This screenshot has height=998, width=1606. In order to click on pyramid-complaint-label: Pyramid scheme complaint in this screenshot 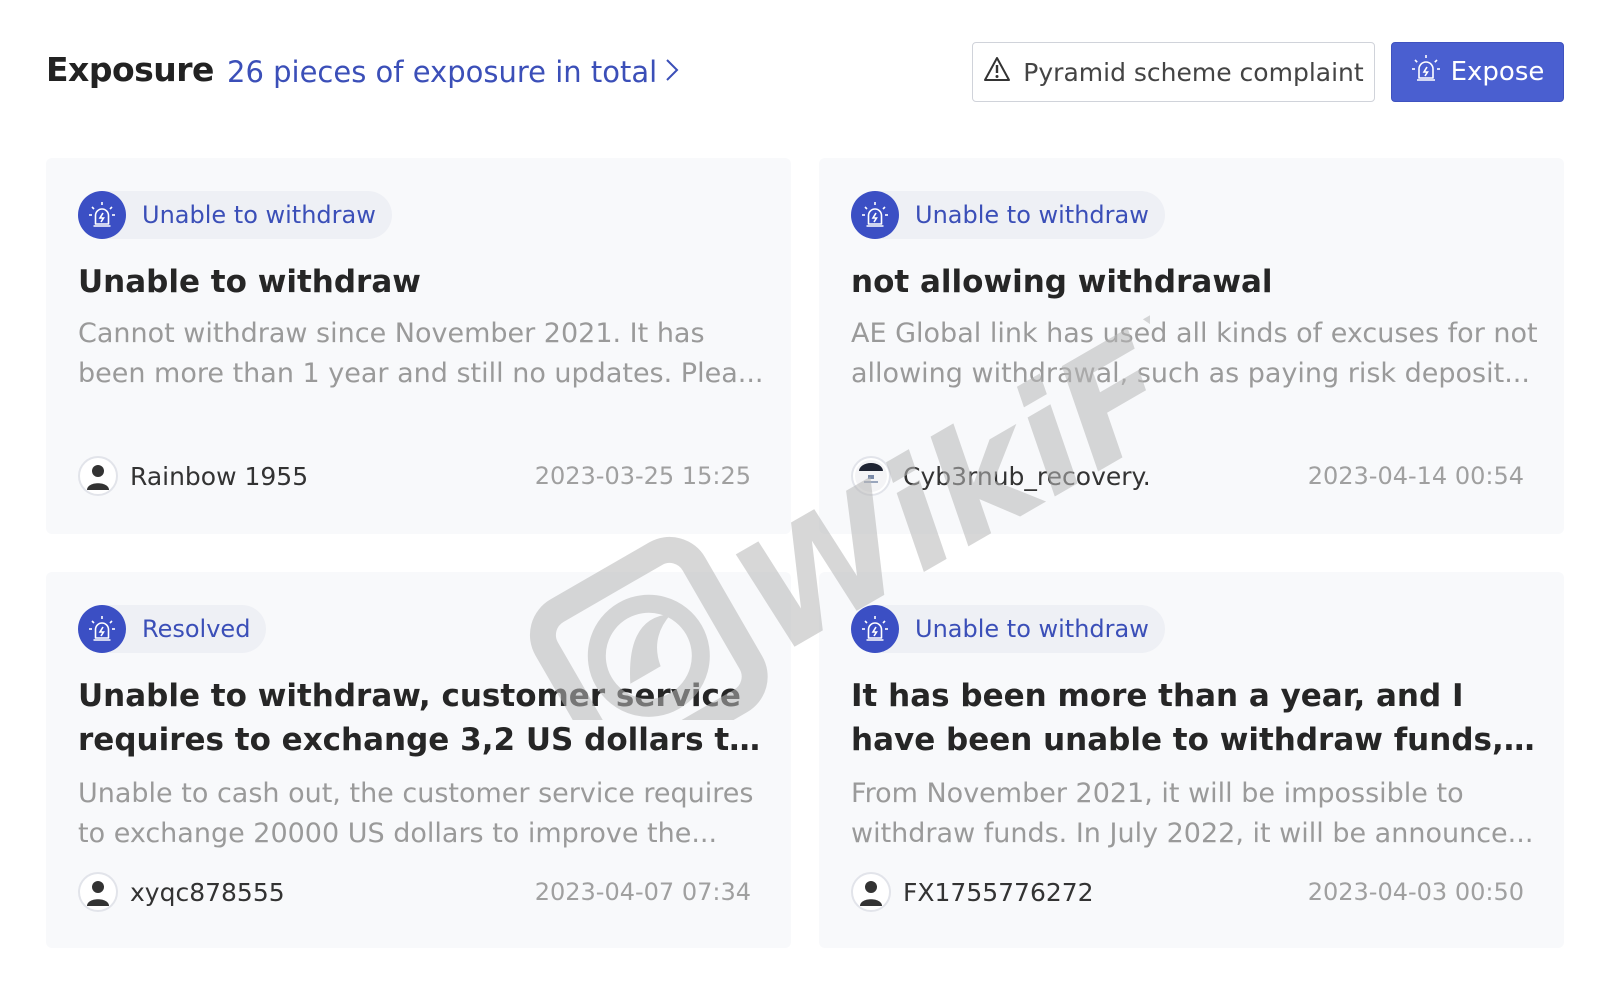, I will do `click(1193, 72)`.